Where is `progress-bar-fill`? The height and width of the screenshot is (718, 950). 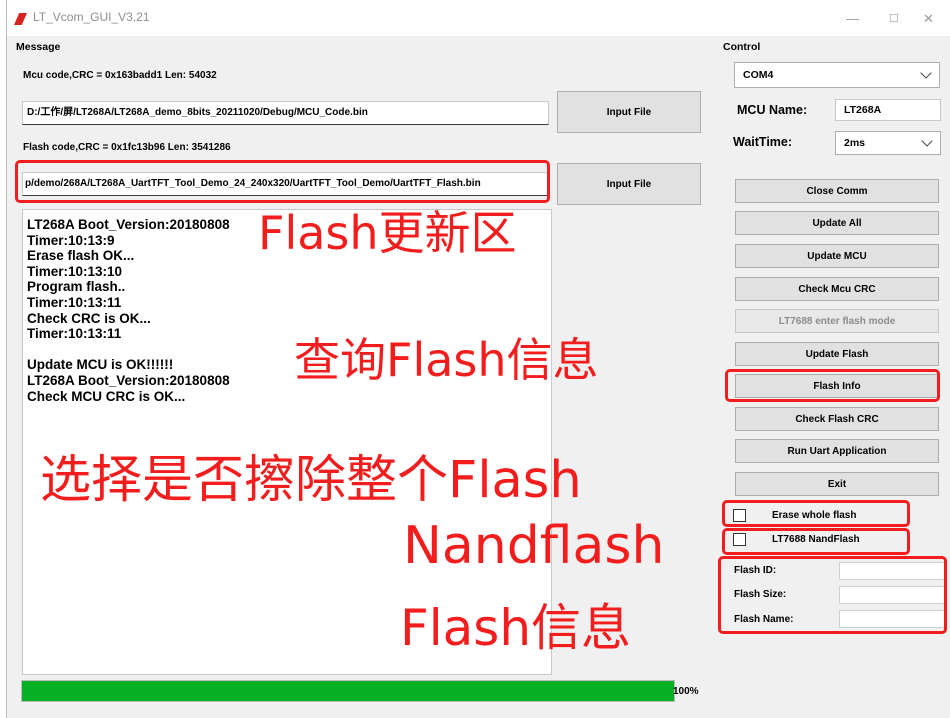 progress-bar-fill is located at coordinates (348, 691).